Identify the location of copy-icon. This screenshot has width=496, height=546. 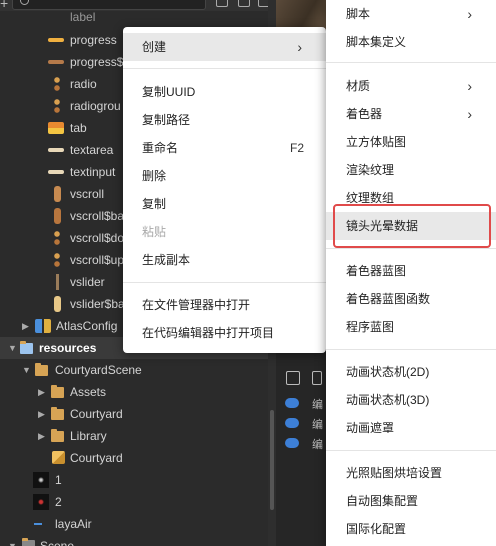
(317, 378).